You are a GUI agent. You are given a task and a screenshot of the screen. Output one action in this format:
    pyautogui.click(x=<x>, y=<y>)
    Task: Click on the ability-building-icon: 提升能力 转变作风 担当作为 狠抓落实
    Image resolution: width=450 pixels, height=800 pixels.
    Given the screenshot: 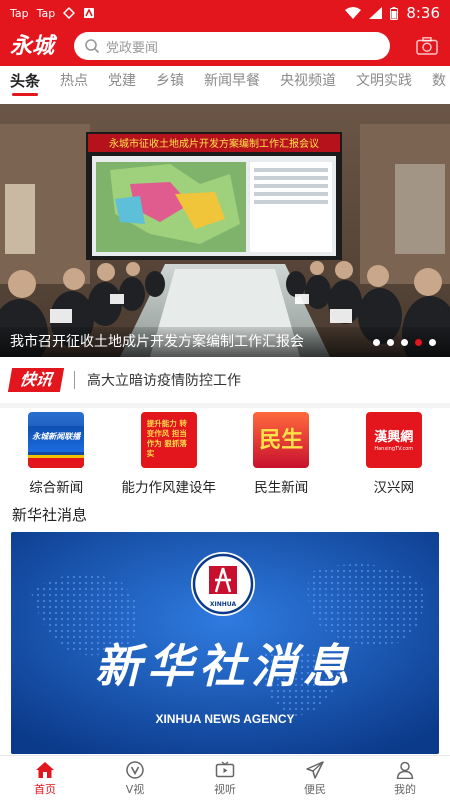 What is the action you would take?
    pyautogui.click(x=168, y=440)
    